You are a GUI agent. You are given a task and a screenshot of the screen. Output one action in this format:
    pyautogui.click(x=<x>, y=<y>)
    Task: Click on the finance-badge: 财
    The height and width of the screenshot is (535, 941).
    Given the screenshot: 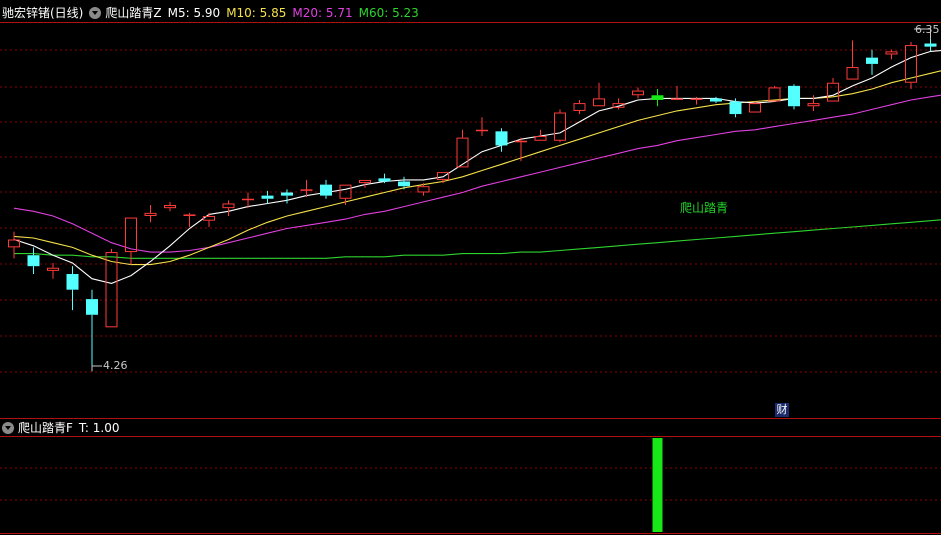 What is the action you would take?
    pyautogui.click(x=782, y=410)
    